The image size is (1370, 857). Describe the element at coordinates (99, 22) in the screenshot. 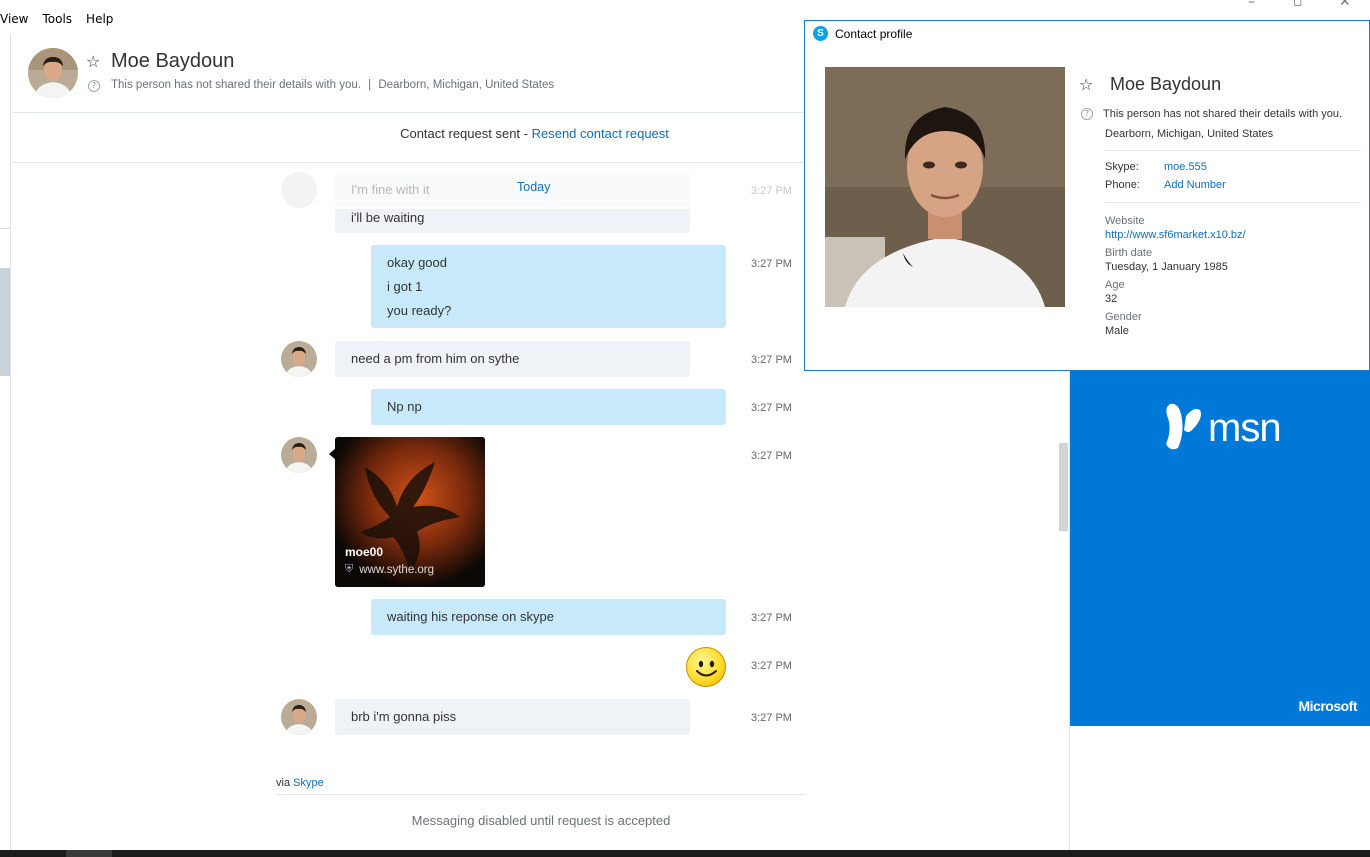

I see `menu-help: Help` at that location.